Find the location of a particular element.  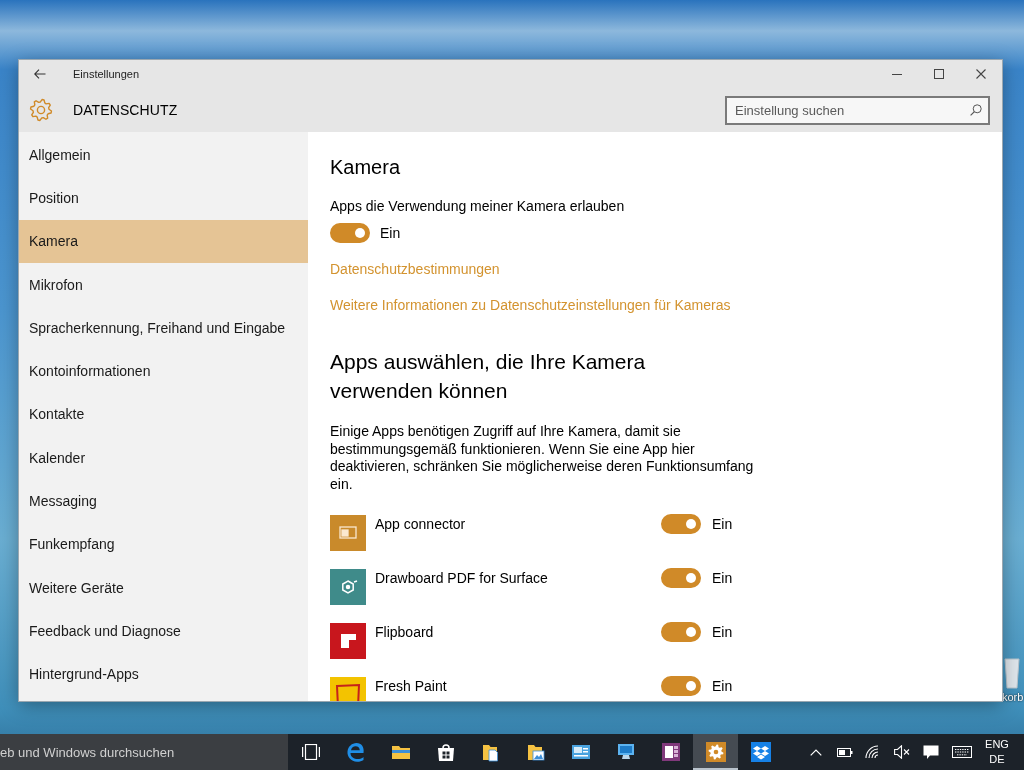

box-logo-icon is located at coordinates (760, 752).